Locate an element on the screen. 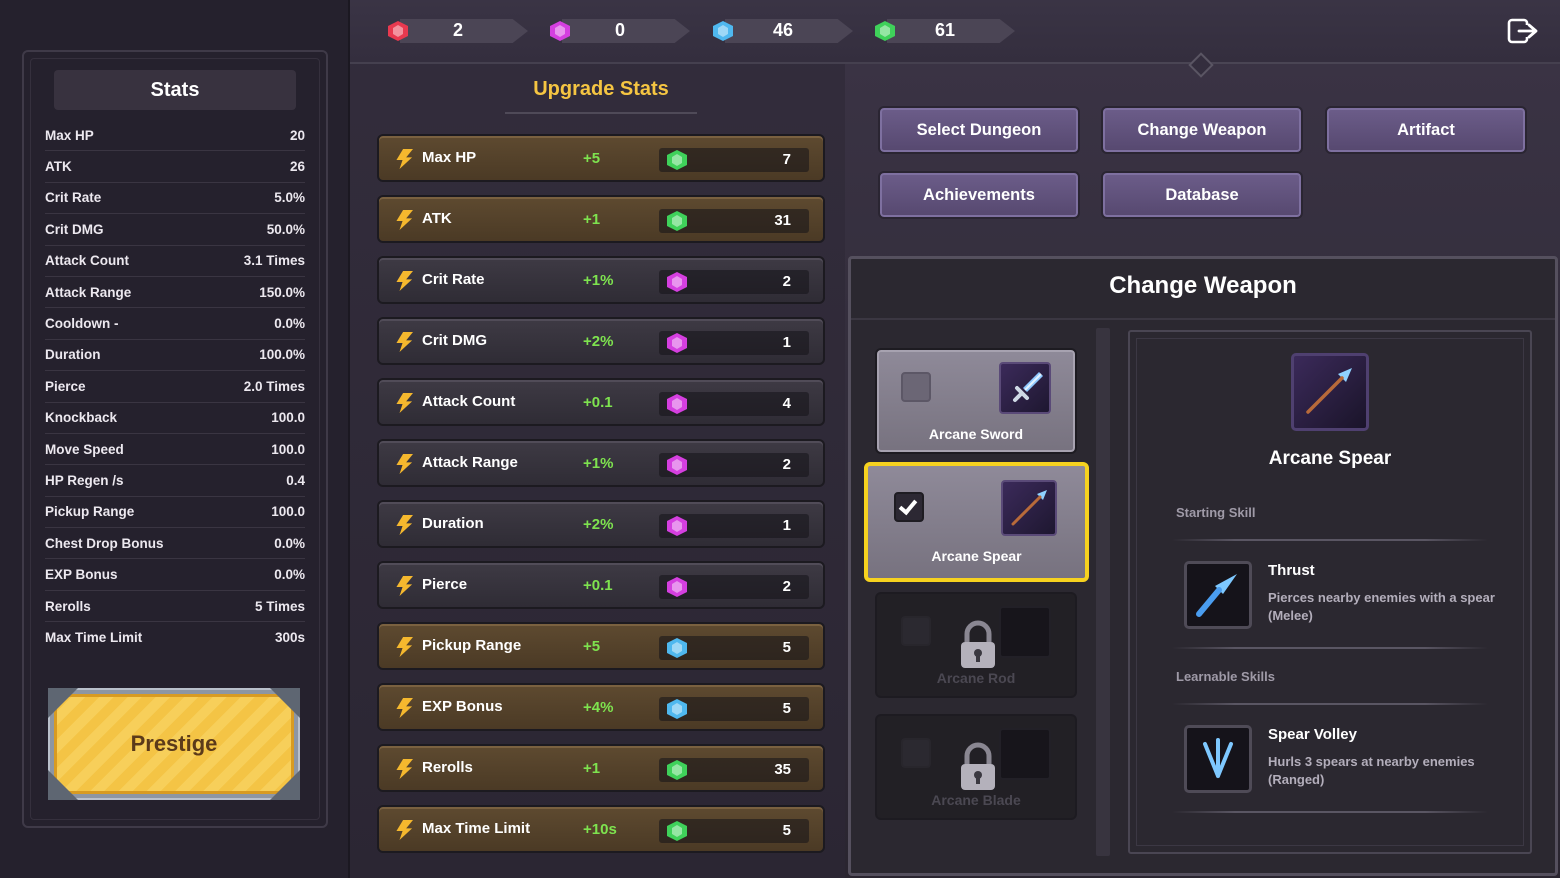 This screenshot has height=878, width=1560. stat-row: ATK 26 is located at coordinates (175, 167).